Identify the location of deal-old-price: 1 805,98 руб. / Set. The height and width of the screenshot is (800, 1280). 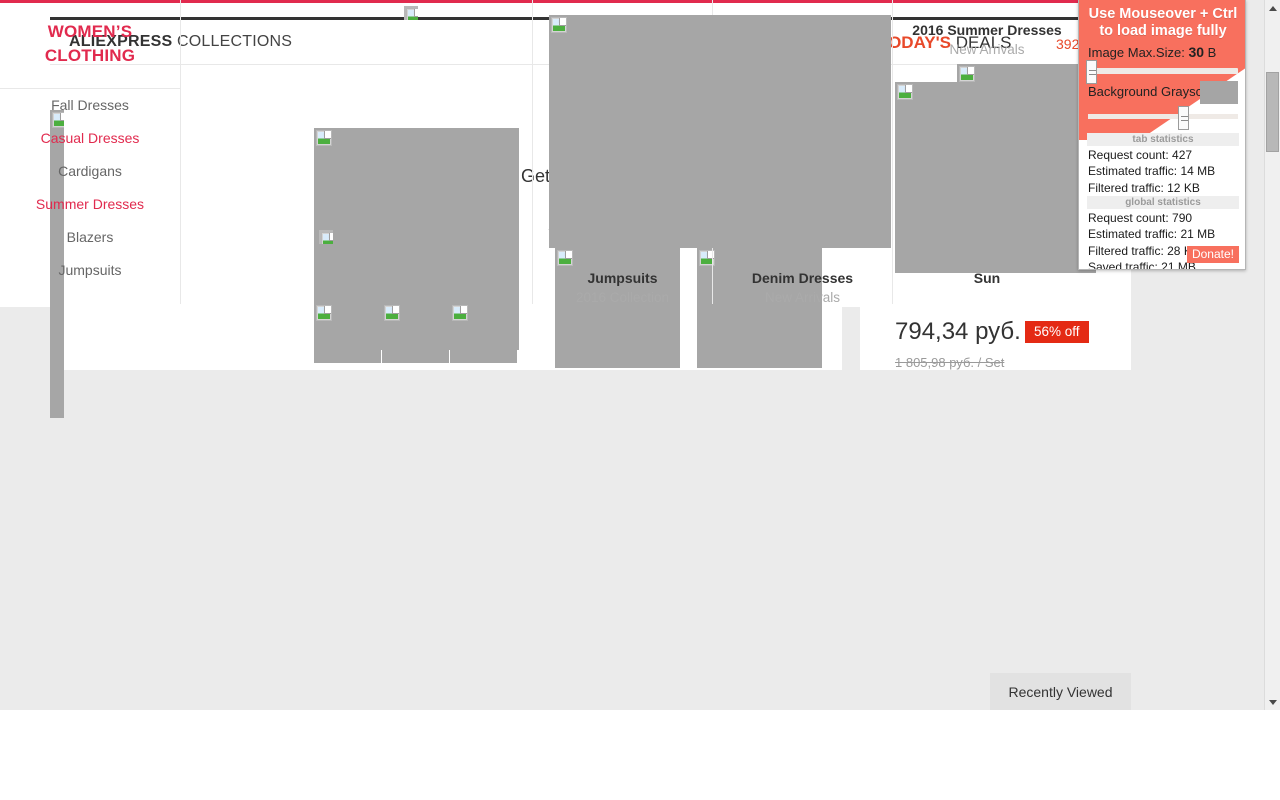
(950, 362).